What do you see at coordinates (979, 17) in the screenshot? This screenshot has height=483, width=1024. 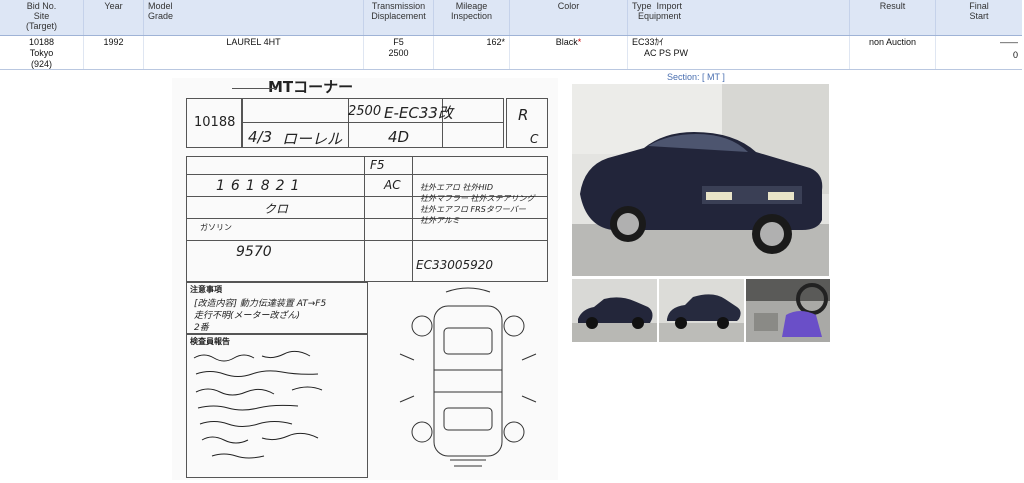 I see `header-final: Final Start` at bounding box center [979, 17].